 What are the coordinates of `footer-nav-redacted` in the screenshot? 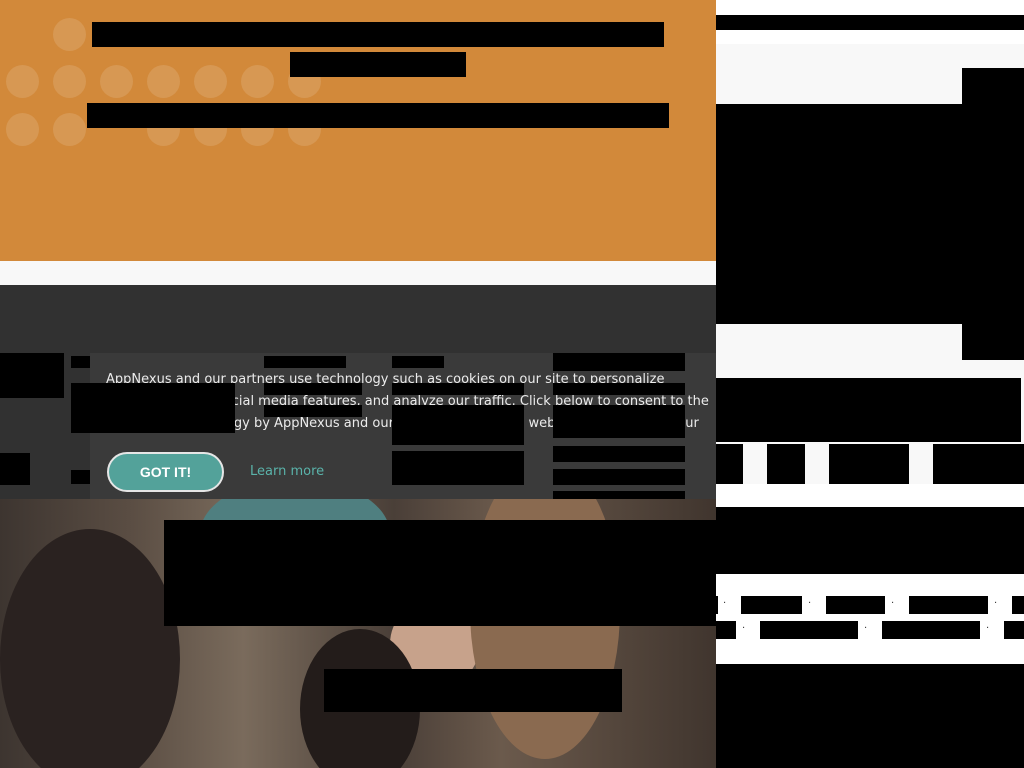 It's located at (153, 408).